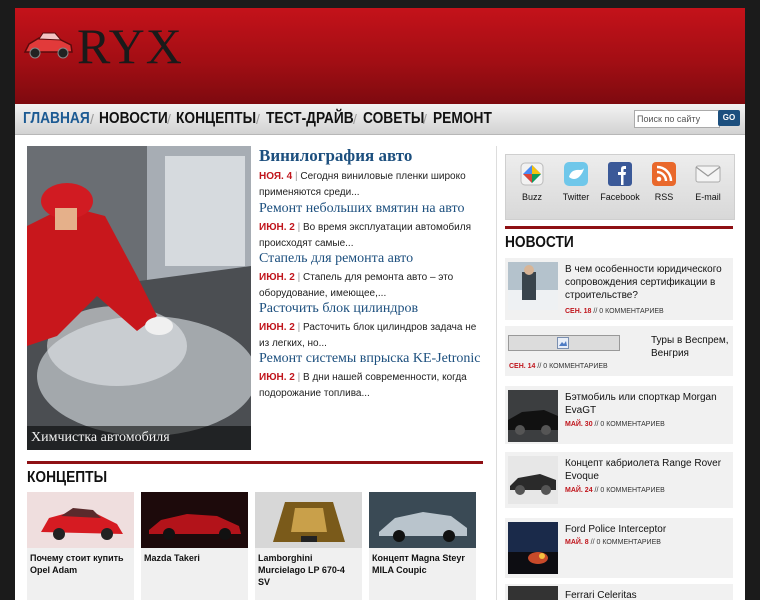  What do you see at coordinates (729, 118) in the screenshot?
I see `search-button: GO` at bounding box center [729, 118].